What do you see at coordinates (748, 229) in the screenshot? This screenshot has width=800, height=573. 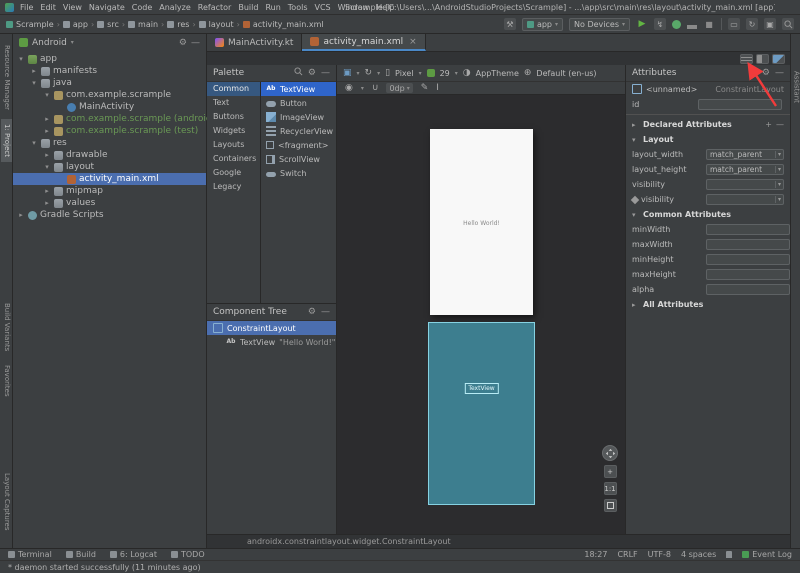 I see `minwidth-input` at bounding box center [748, 229].